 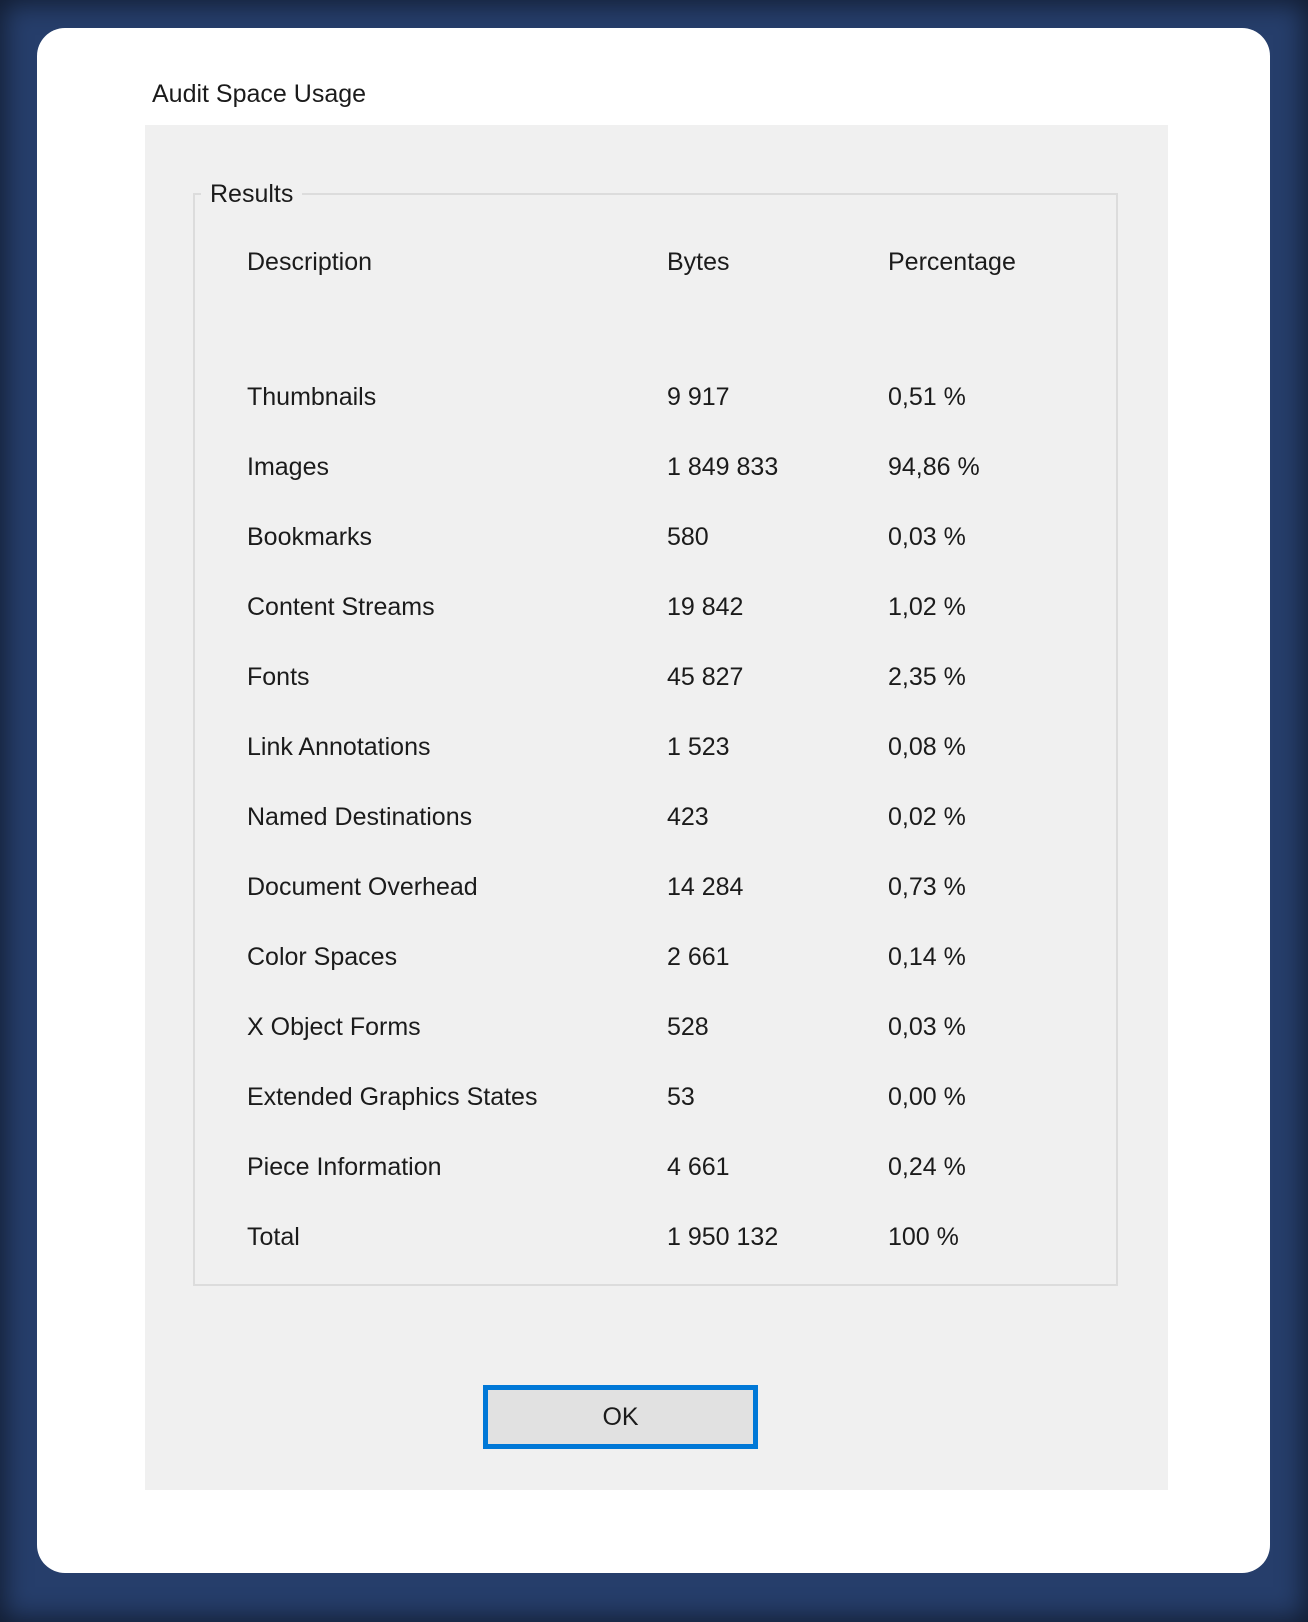 What do you see at coordinates (310, 537) in the screenshot?
I see `cell-description: Bookmarks` at bounding box center [310, 537].